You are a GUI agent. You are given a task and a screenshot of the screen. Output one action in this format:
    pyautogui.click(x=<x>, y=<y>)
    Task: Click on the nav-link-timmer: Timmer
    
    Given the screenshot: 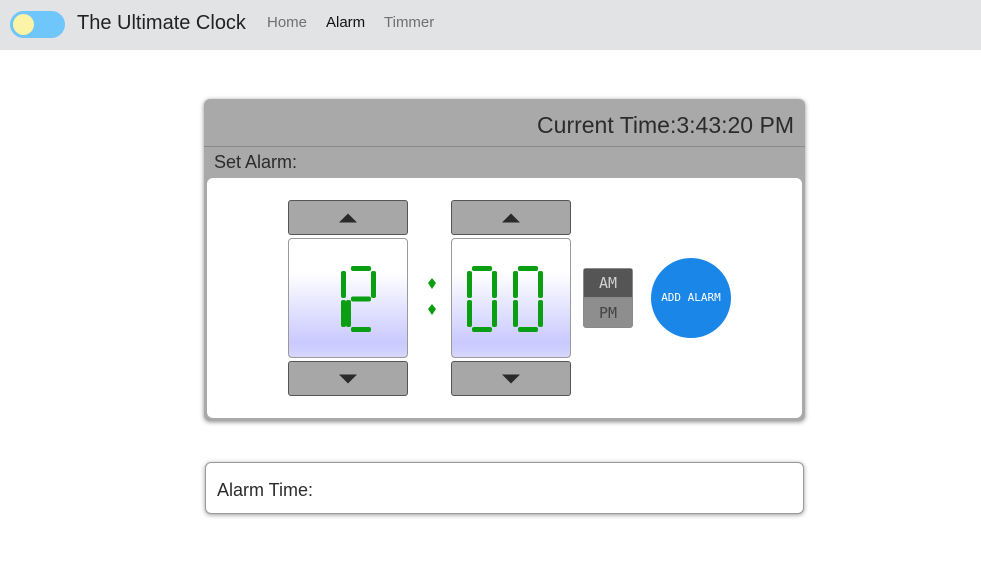 What is the action you would take?
    pyautogui.click(x=409, y=23)
    